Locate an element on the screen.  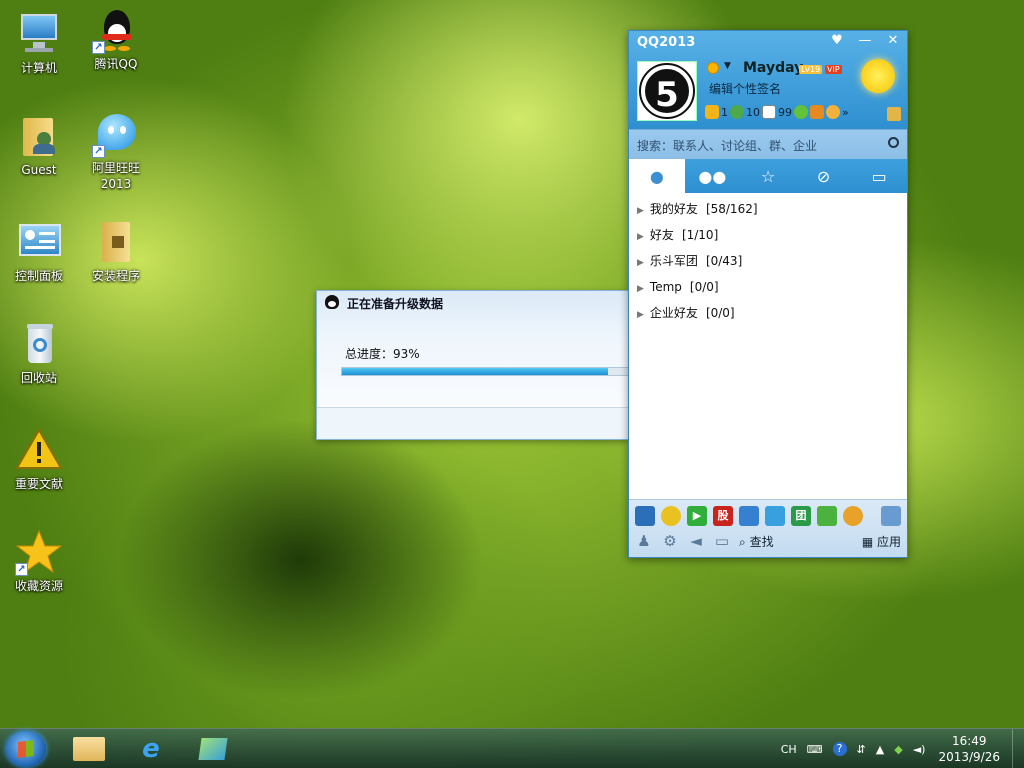
volume-icon: ◄) is located at coordinates (919, 749).